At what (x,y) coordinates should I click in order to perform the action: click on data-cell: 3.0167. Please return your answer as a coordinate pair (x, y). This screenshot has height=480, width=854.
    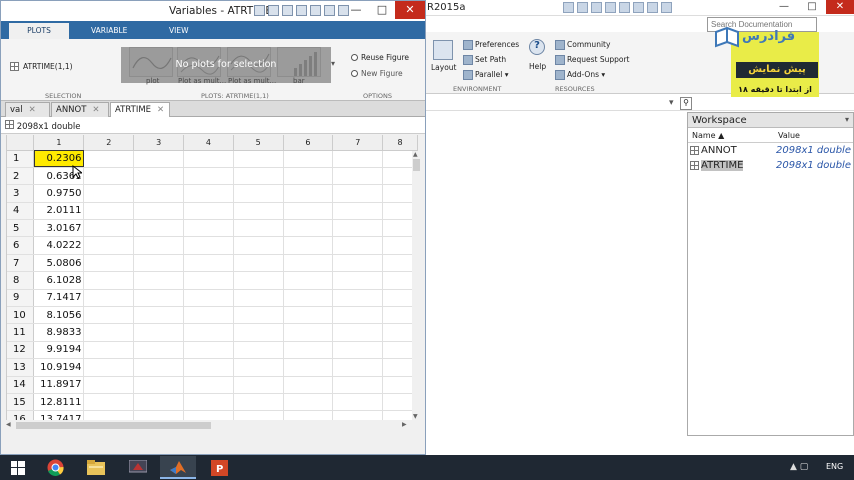
    Looking at the image, I should click on (59, 228).